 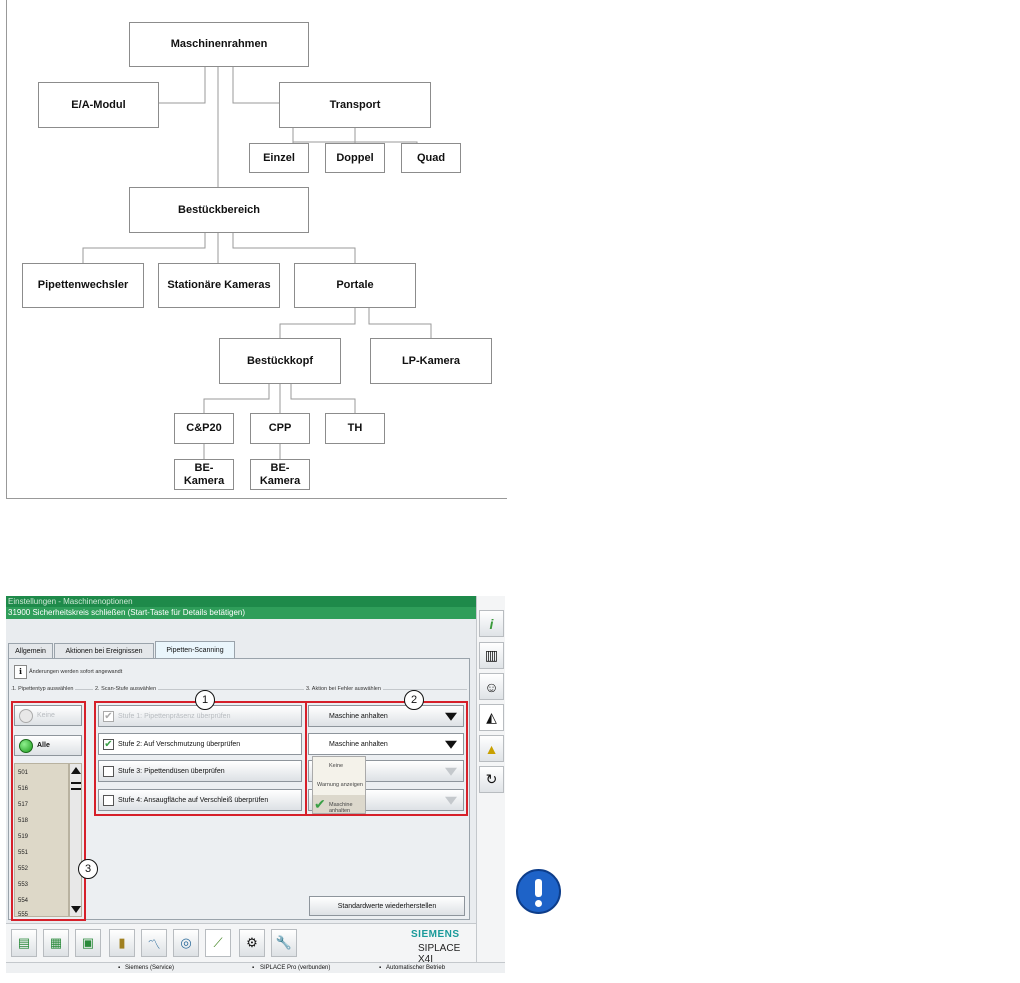 What do you see at coordinates (20, 672) in the screenshot?
I see `info-note-icon: ℹ` at bounding box center [20, 672].